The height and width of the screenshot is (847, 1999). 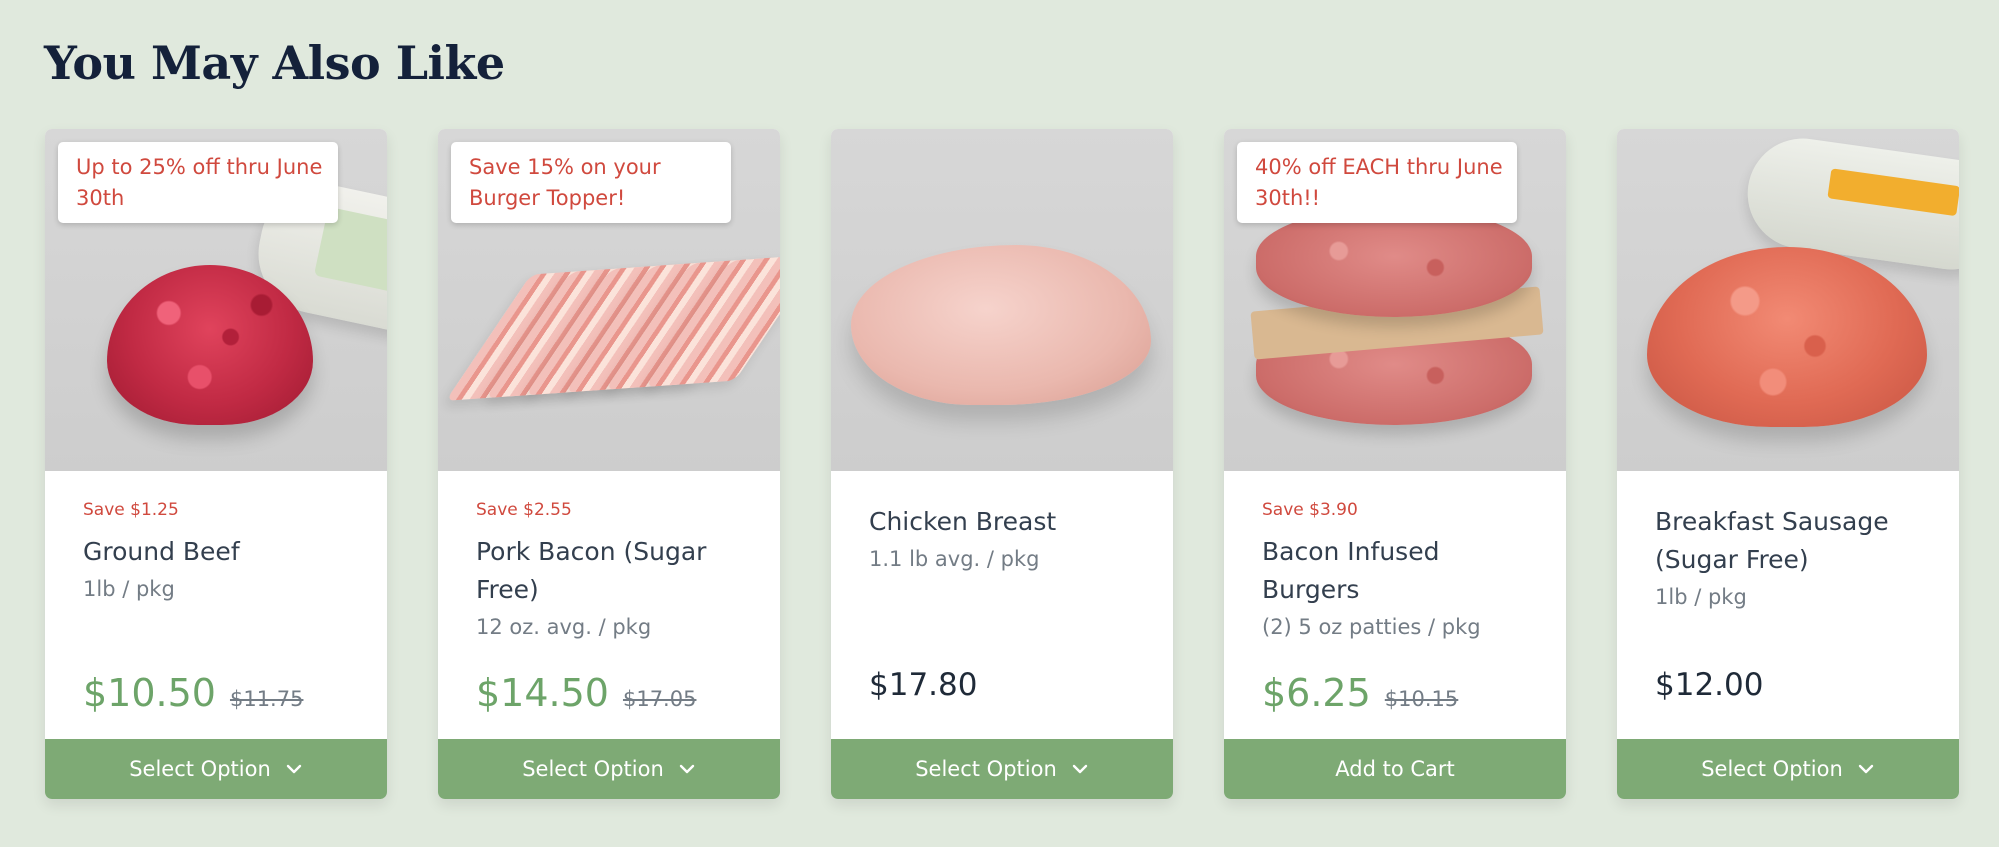 I want to click on price: $17.80, so click(x=923, y=685).